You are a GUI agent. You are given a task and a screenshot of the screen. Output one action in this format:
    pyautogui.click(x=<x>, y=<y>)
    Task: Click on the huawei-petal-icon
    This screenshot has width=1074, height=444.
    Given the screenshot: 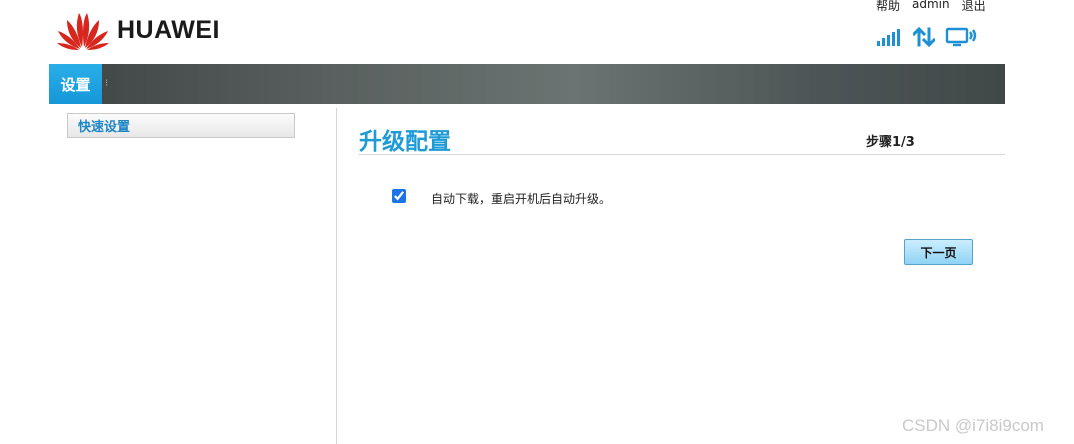 What is the action you would take?
    pyautogui.click(x=83, y=31)
    